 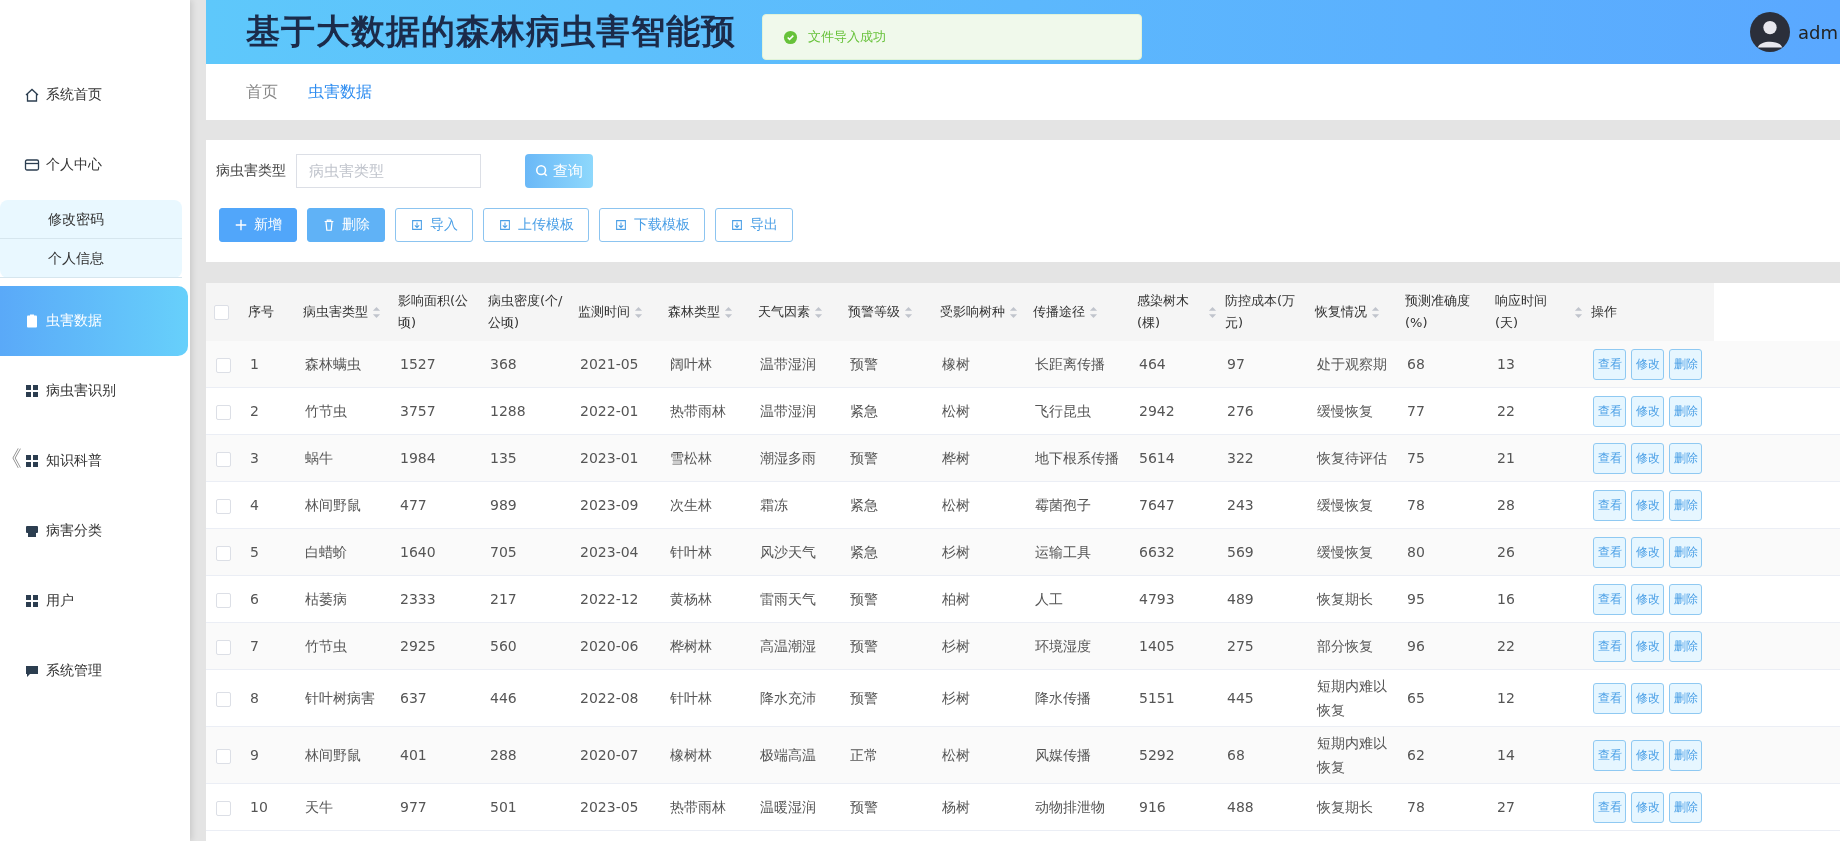 I want to click on table-cell: 霉菌孢子, so click(x=1063, y=505).